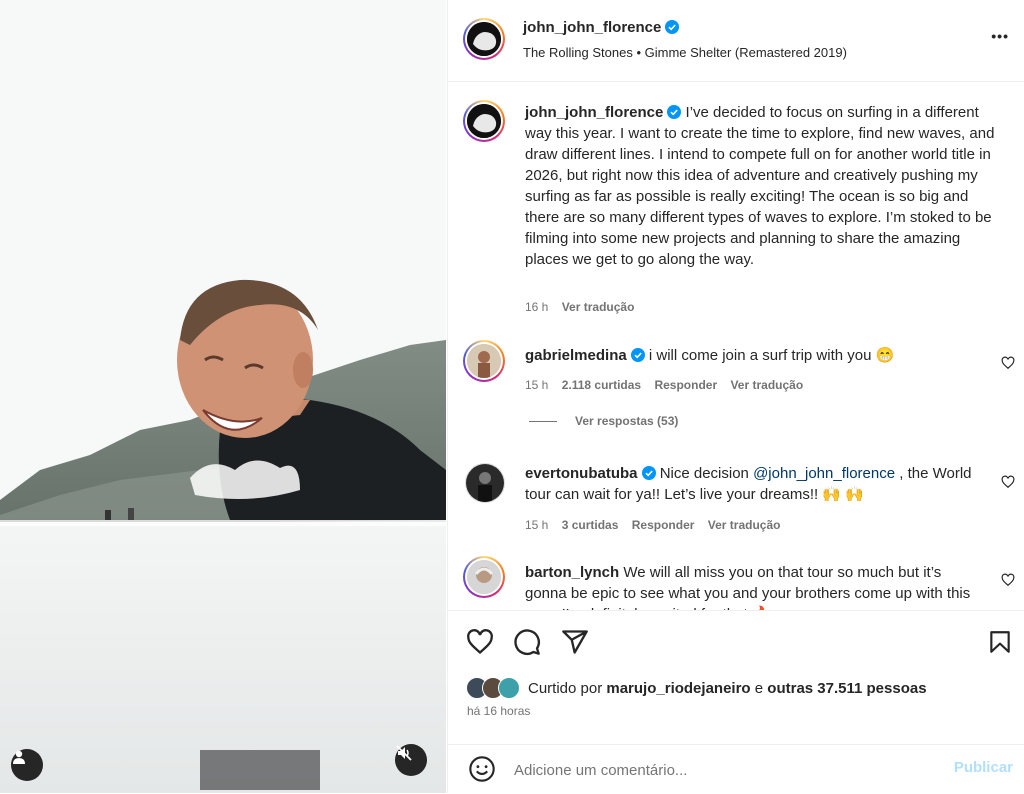  Describe the element at coordinates (536, 307) in the screenshot. I see `caption-time: 16 h` at that location.